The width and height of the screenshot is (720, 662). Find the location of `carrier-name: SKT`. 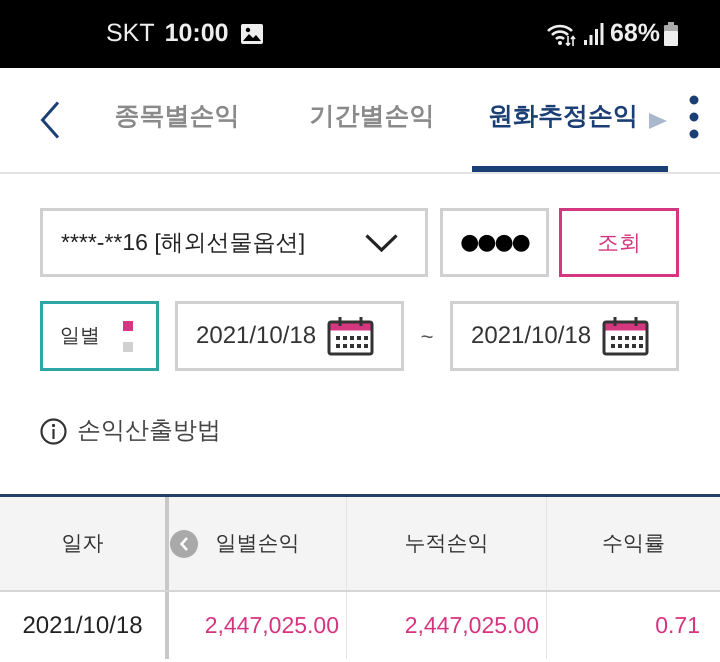

carrier-name: SKT is located at coordinates (130, 34).